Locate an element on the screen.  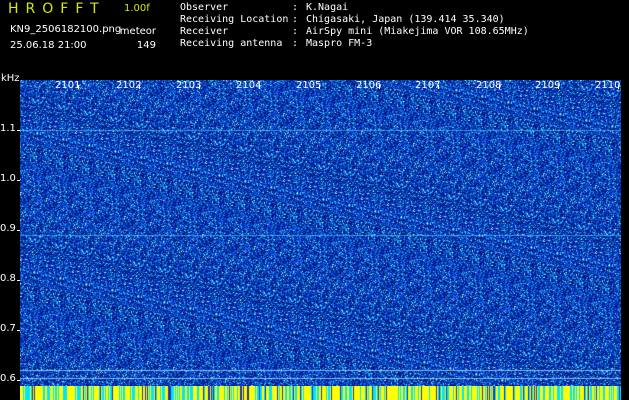
x-tick-label: 2102 is located at coordinates (129, 85).